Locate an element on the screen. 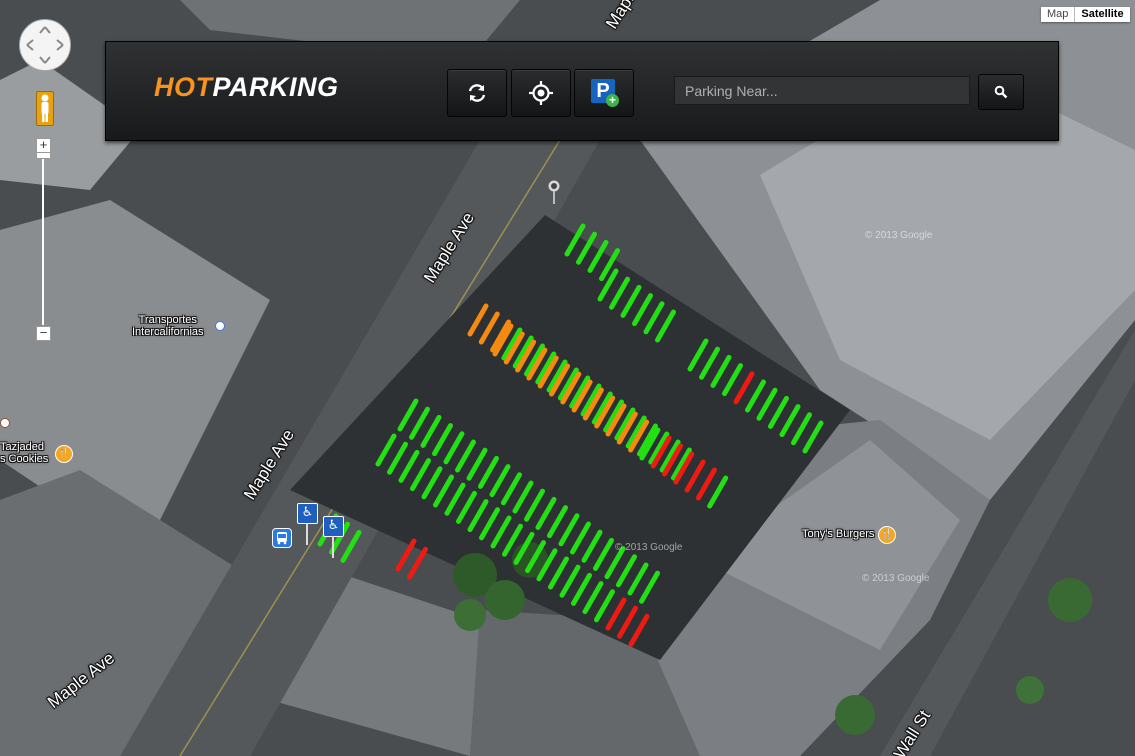 This screenshot has width=1135, height=756. poi-label-transportes: Transportes Intercalifornias is located at coordinates (168, 326).